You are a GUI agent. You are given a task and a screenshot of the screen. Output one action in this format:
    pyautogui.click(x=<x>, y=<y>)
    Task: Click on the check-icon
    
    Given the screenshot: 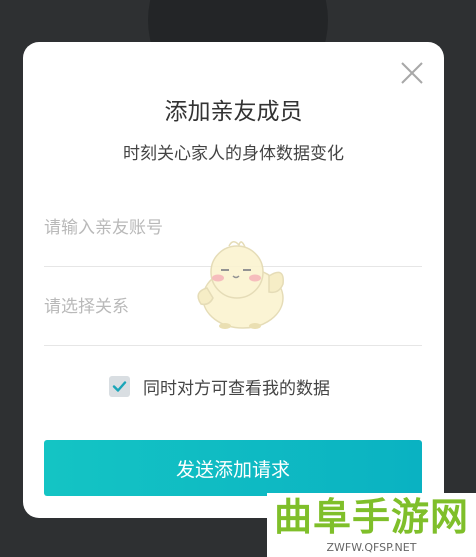 What is the action you would take?
    pyautogui.click(x=119, y=386)
    